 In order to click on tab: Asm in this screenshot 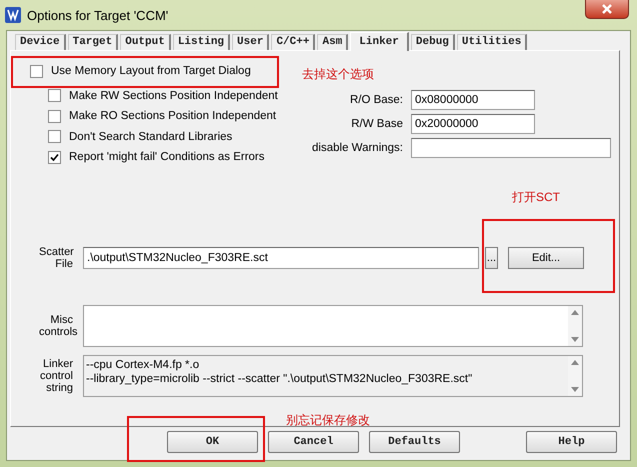, I will do `click(332, 42)`.